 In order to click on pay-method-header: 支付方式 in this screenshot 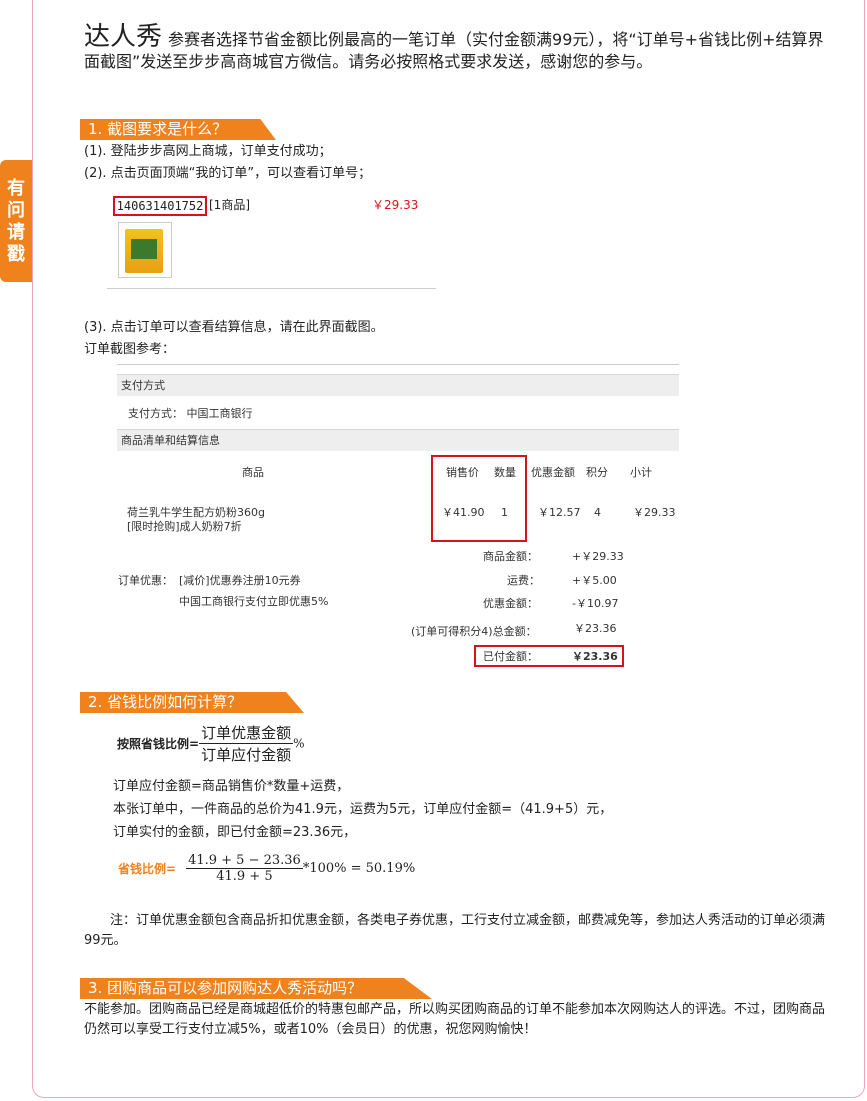, I will do `click(398, 385)`.